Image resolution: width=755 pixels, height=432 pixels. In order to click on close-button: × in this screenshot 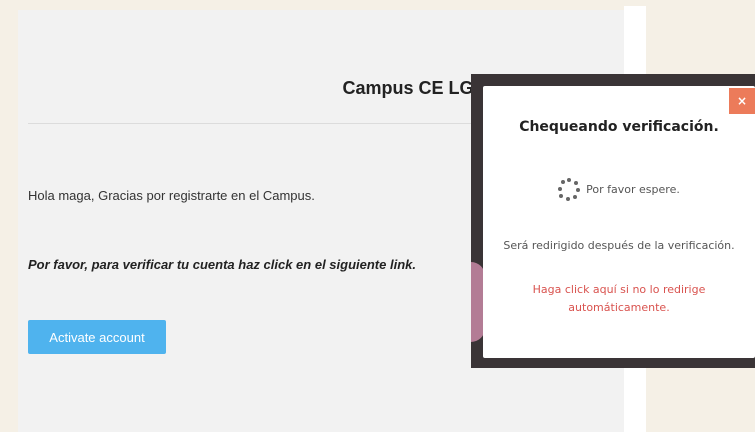, I will do `click(742, 101)`.